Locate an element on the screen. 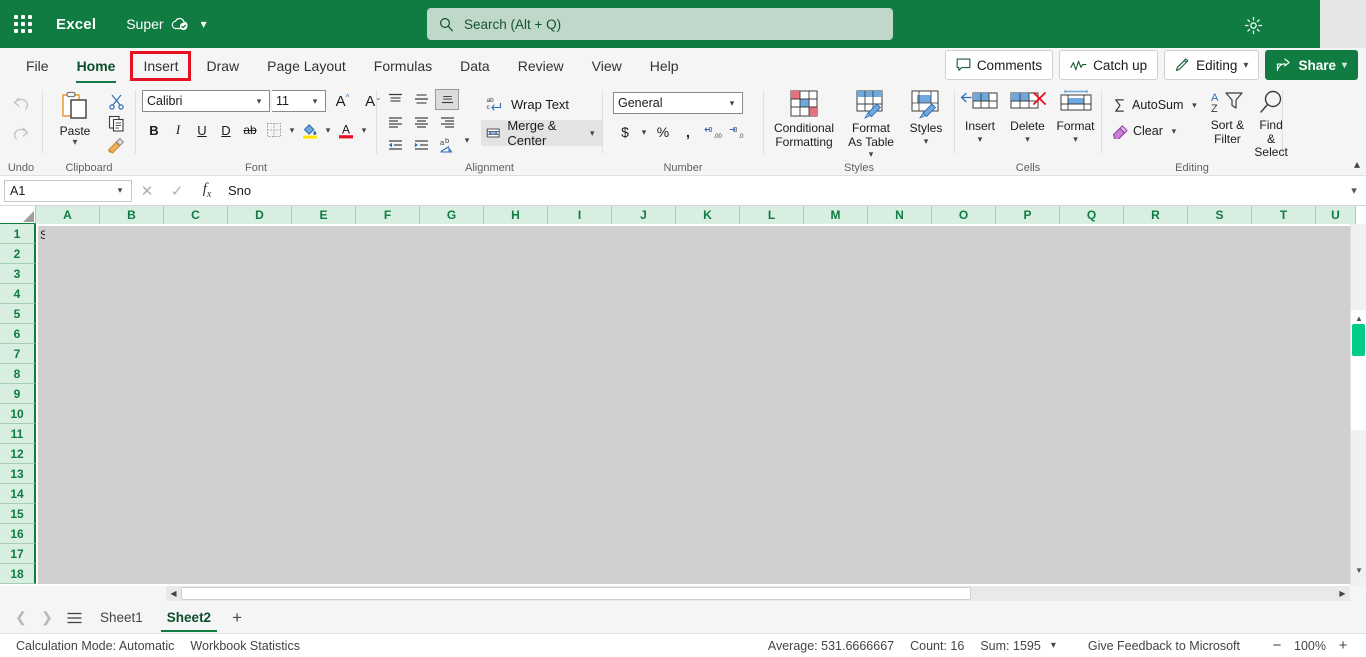 The width and height of the screenshot is (1366, 657). font-color-chevron-down-icon: ▾ is located at coordinates (364, 130).